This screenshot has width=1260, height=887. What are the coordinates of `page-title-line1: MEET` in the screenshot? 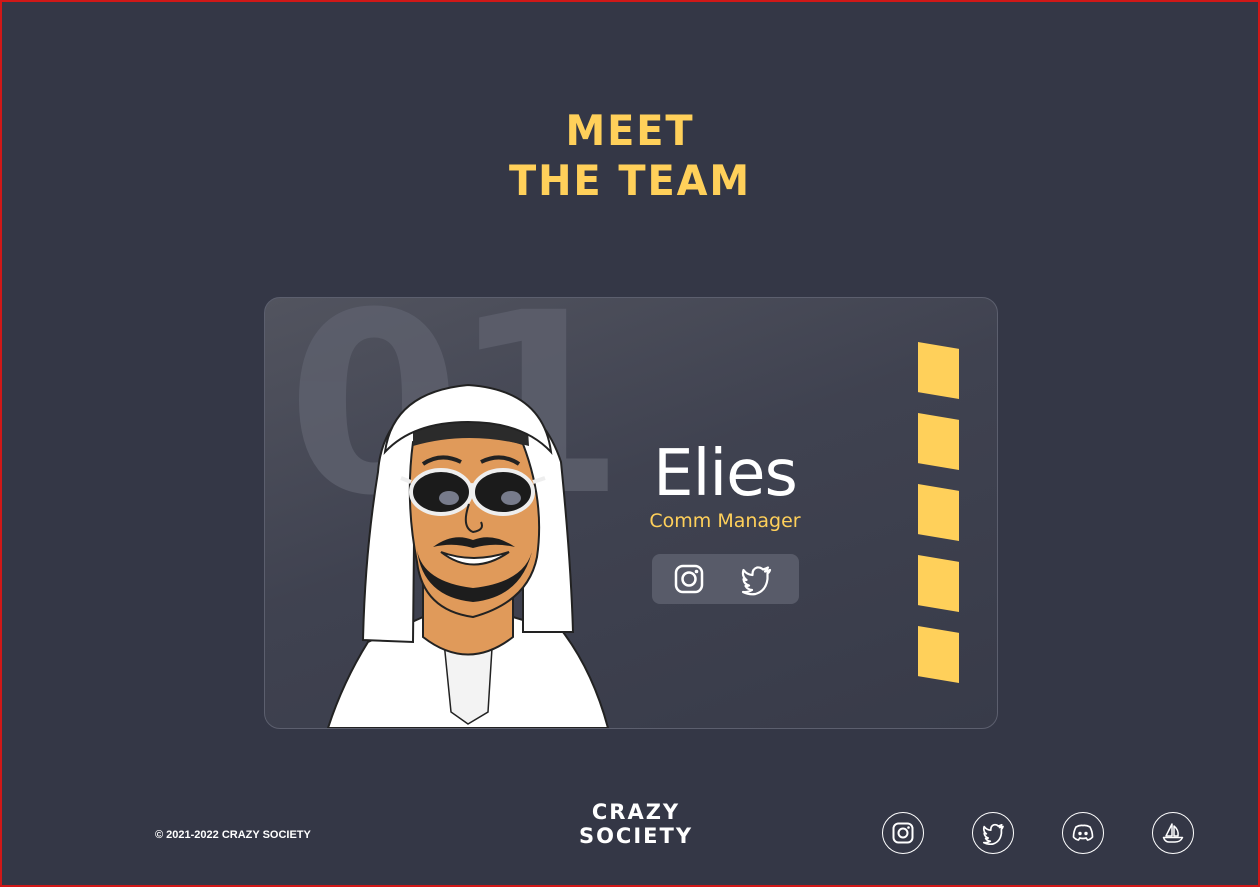 It's located at (630, 130).